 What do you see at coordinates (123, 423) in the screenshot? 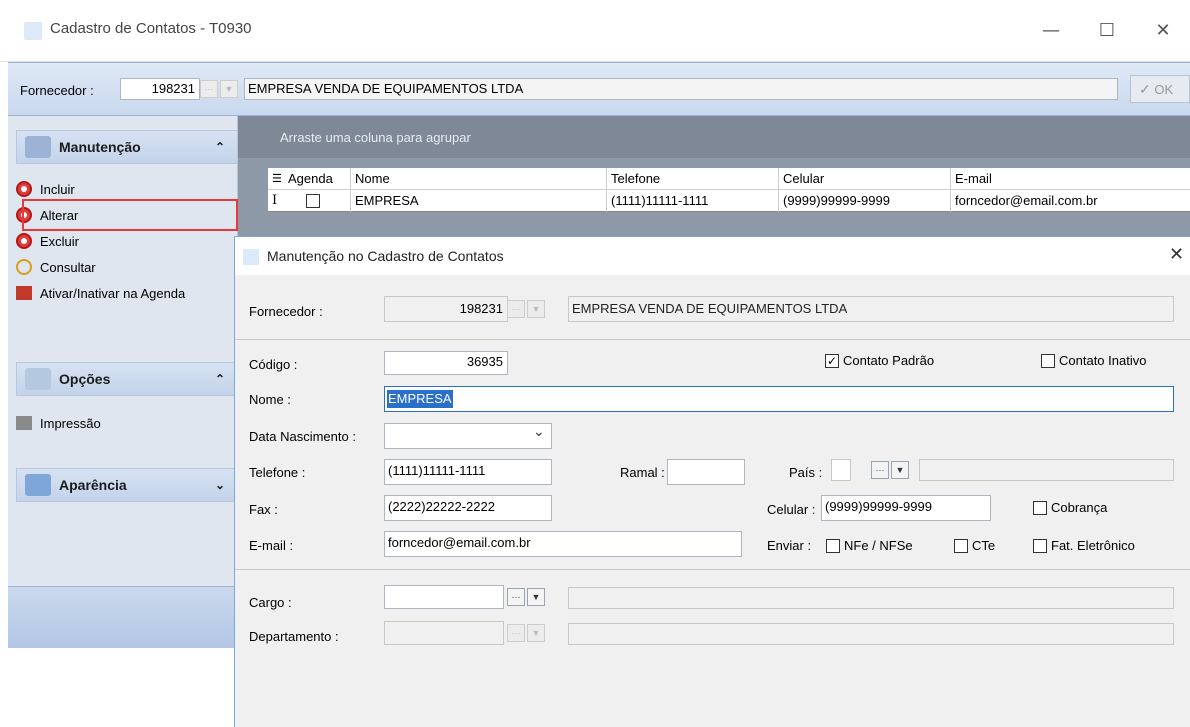
I see `sidebar-item-impressao: Impressão` at bounding box center [123, 423].